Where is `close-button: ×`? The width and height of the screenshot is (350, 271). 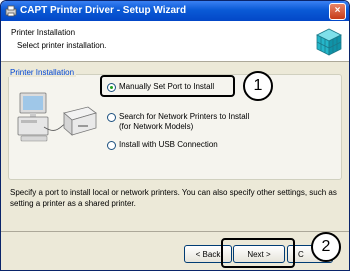
close-button: × is located at coordinates (337, 11).